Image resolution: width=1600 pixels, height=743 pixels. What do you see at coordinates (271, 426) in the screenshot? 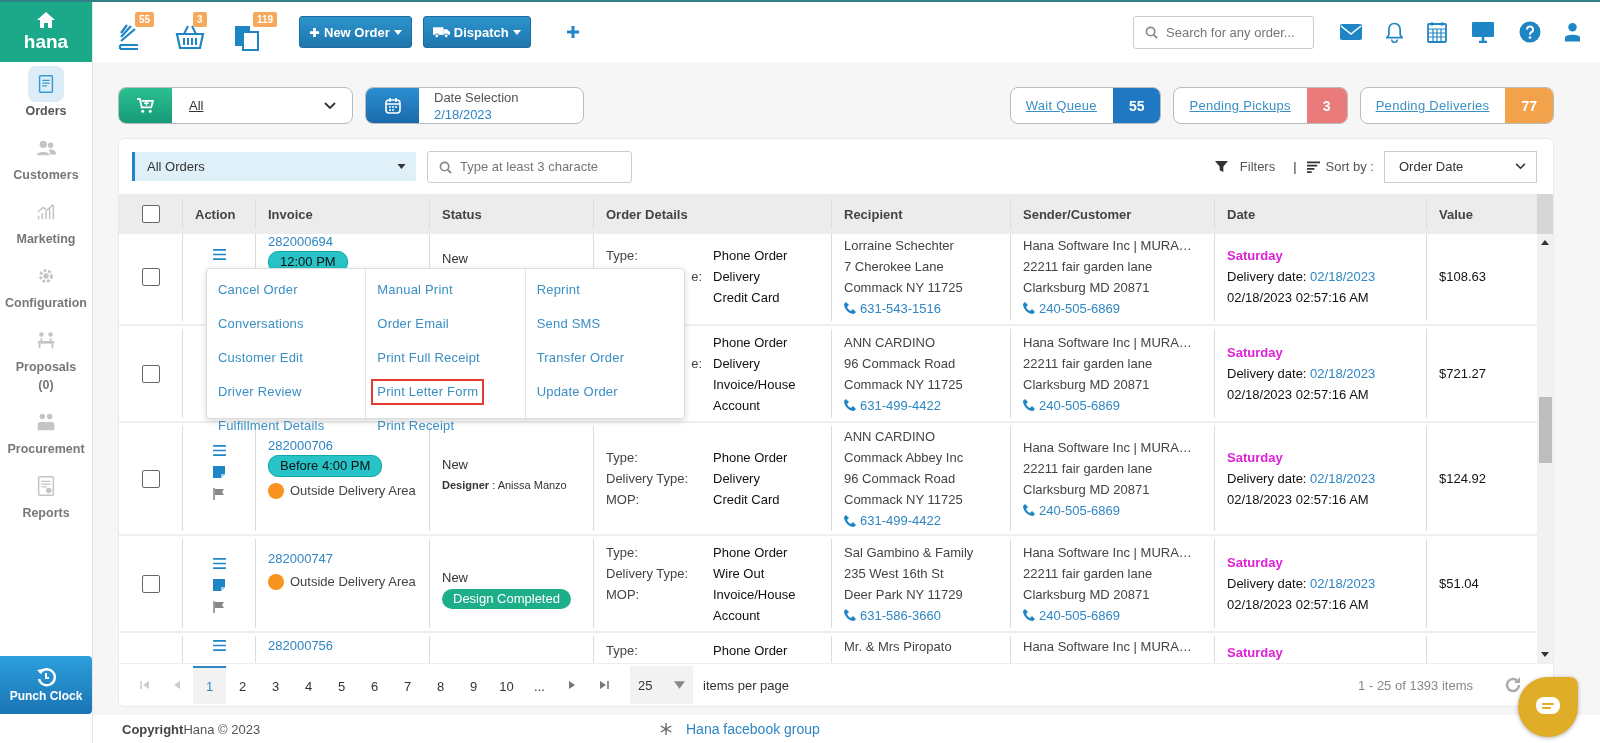
I see `menu-item: Fulfillment Details` at bounding box center [271, 426].